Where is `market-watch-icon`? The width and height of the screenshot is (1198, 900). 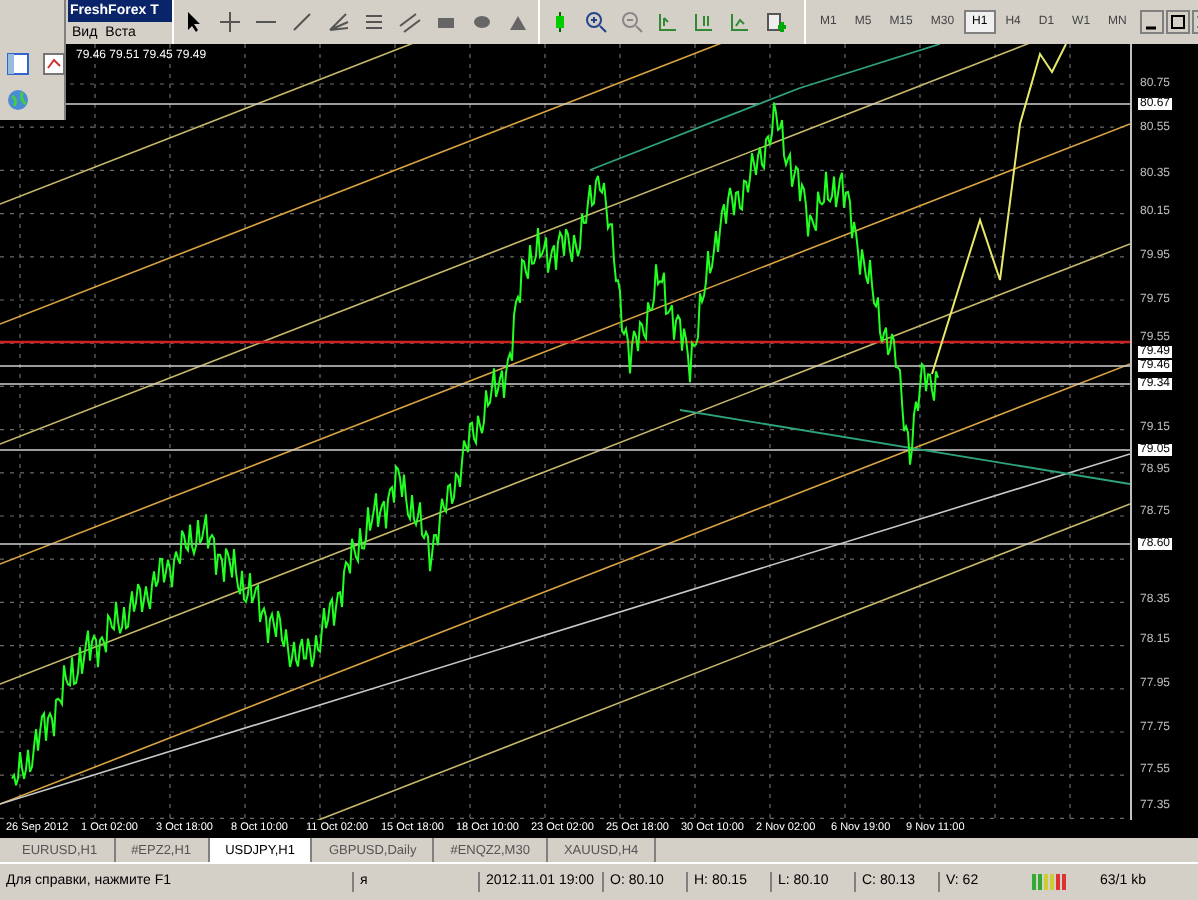 market-watch-icon is located at coordinates (54, 64).